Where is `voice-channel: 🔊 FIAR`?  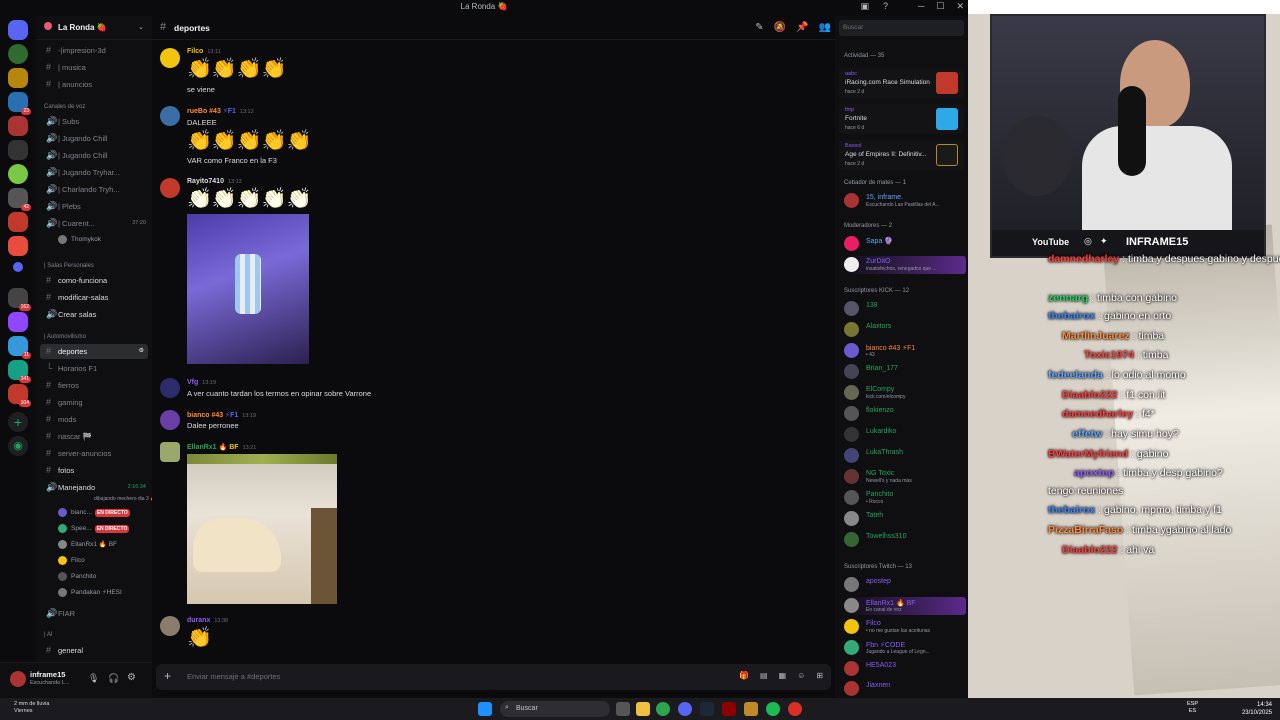 voice-channel: 🔊 FIAR is located at coordinates (94, 613).